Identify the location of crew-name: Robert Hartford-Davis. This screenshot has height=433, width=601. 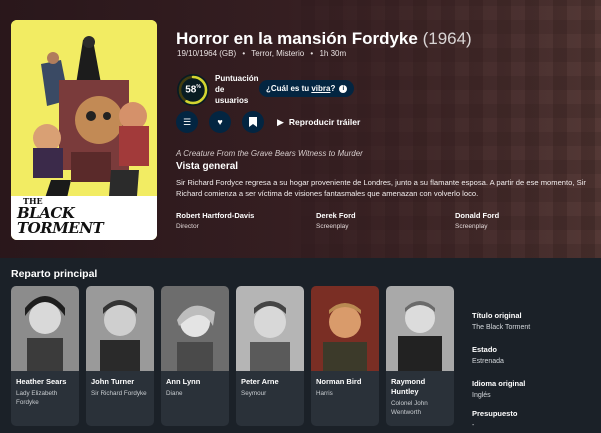
(215, 215).